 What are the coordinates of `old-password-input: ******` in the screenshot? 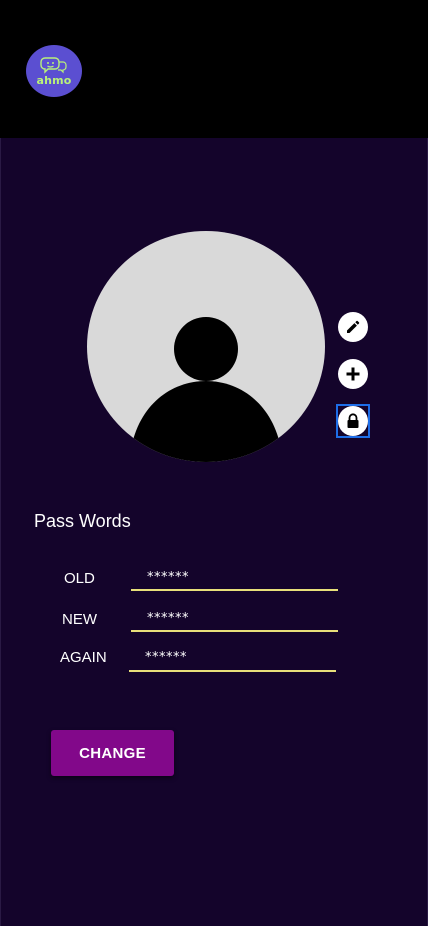 It's located at (168, 577).